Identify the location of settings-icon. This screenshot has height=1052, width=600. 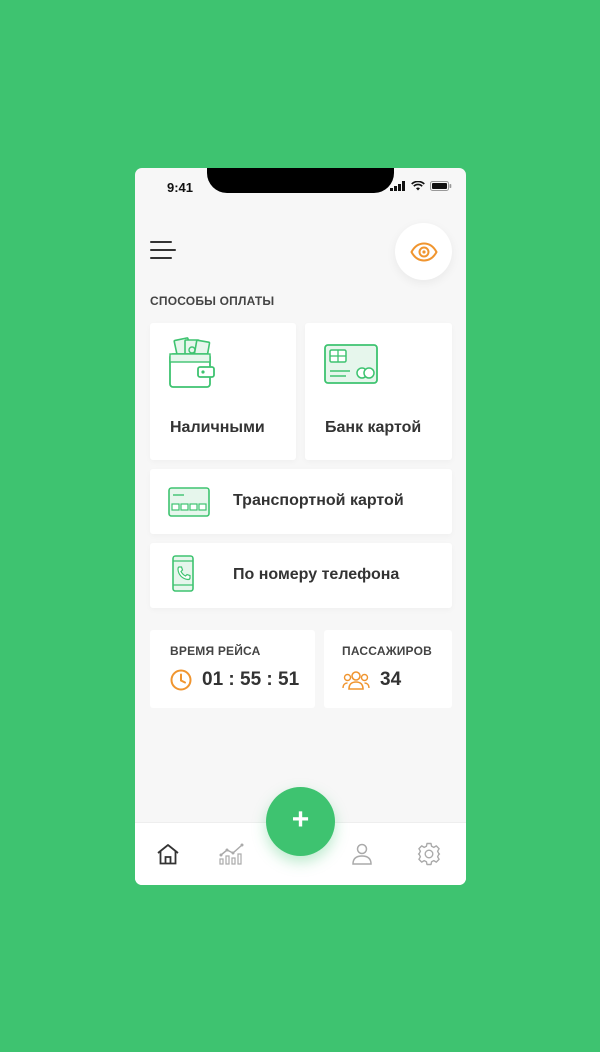
(429, 854).